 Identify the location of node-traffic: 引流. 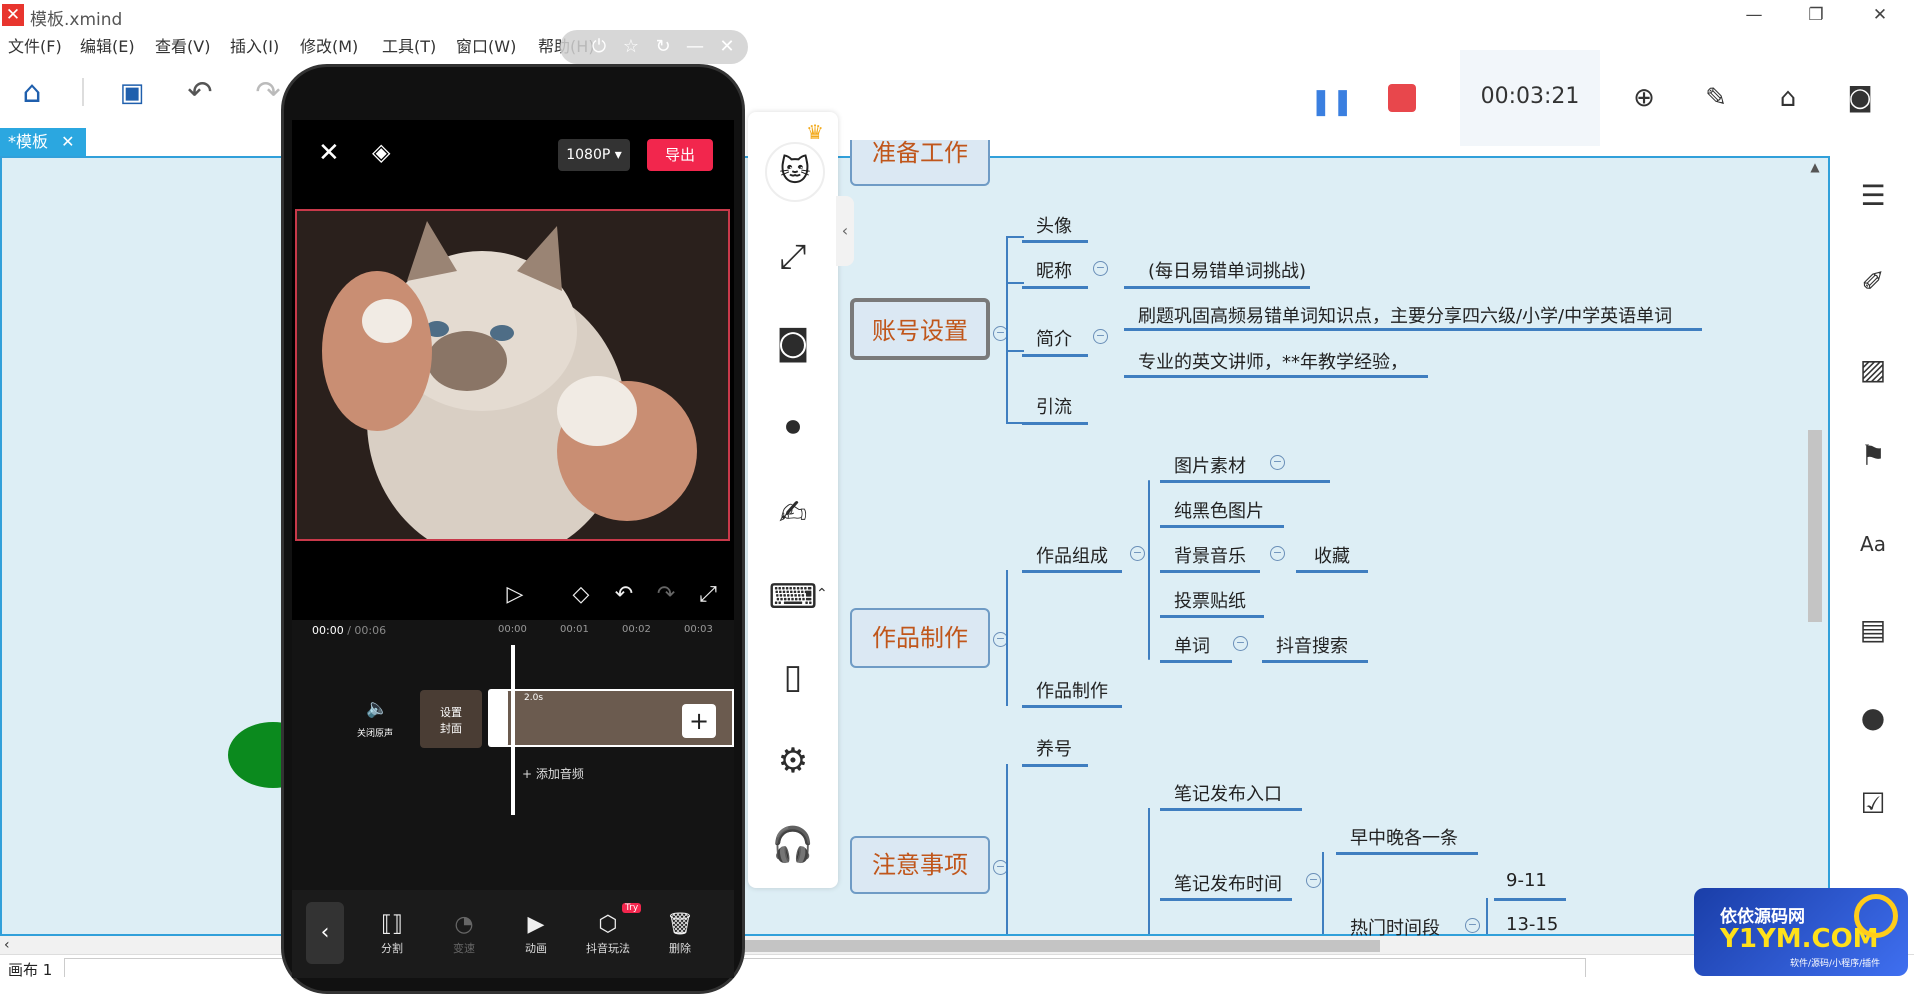
(1054, 406).